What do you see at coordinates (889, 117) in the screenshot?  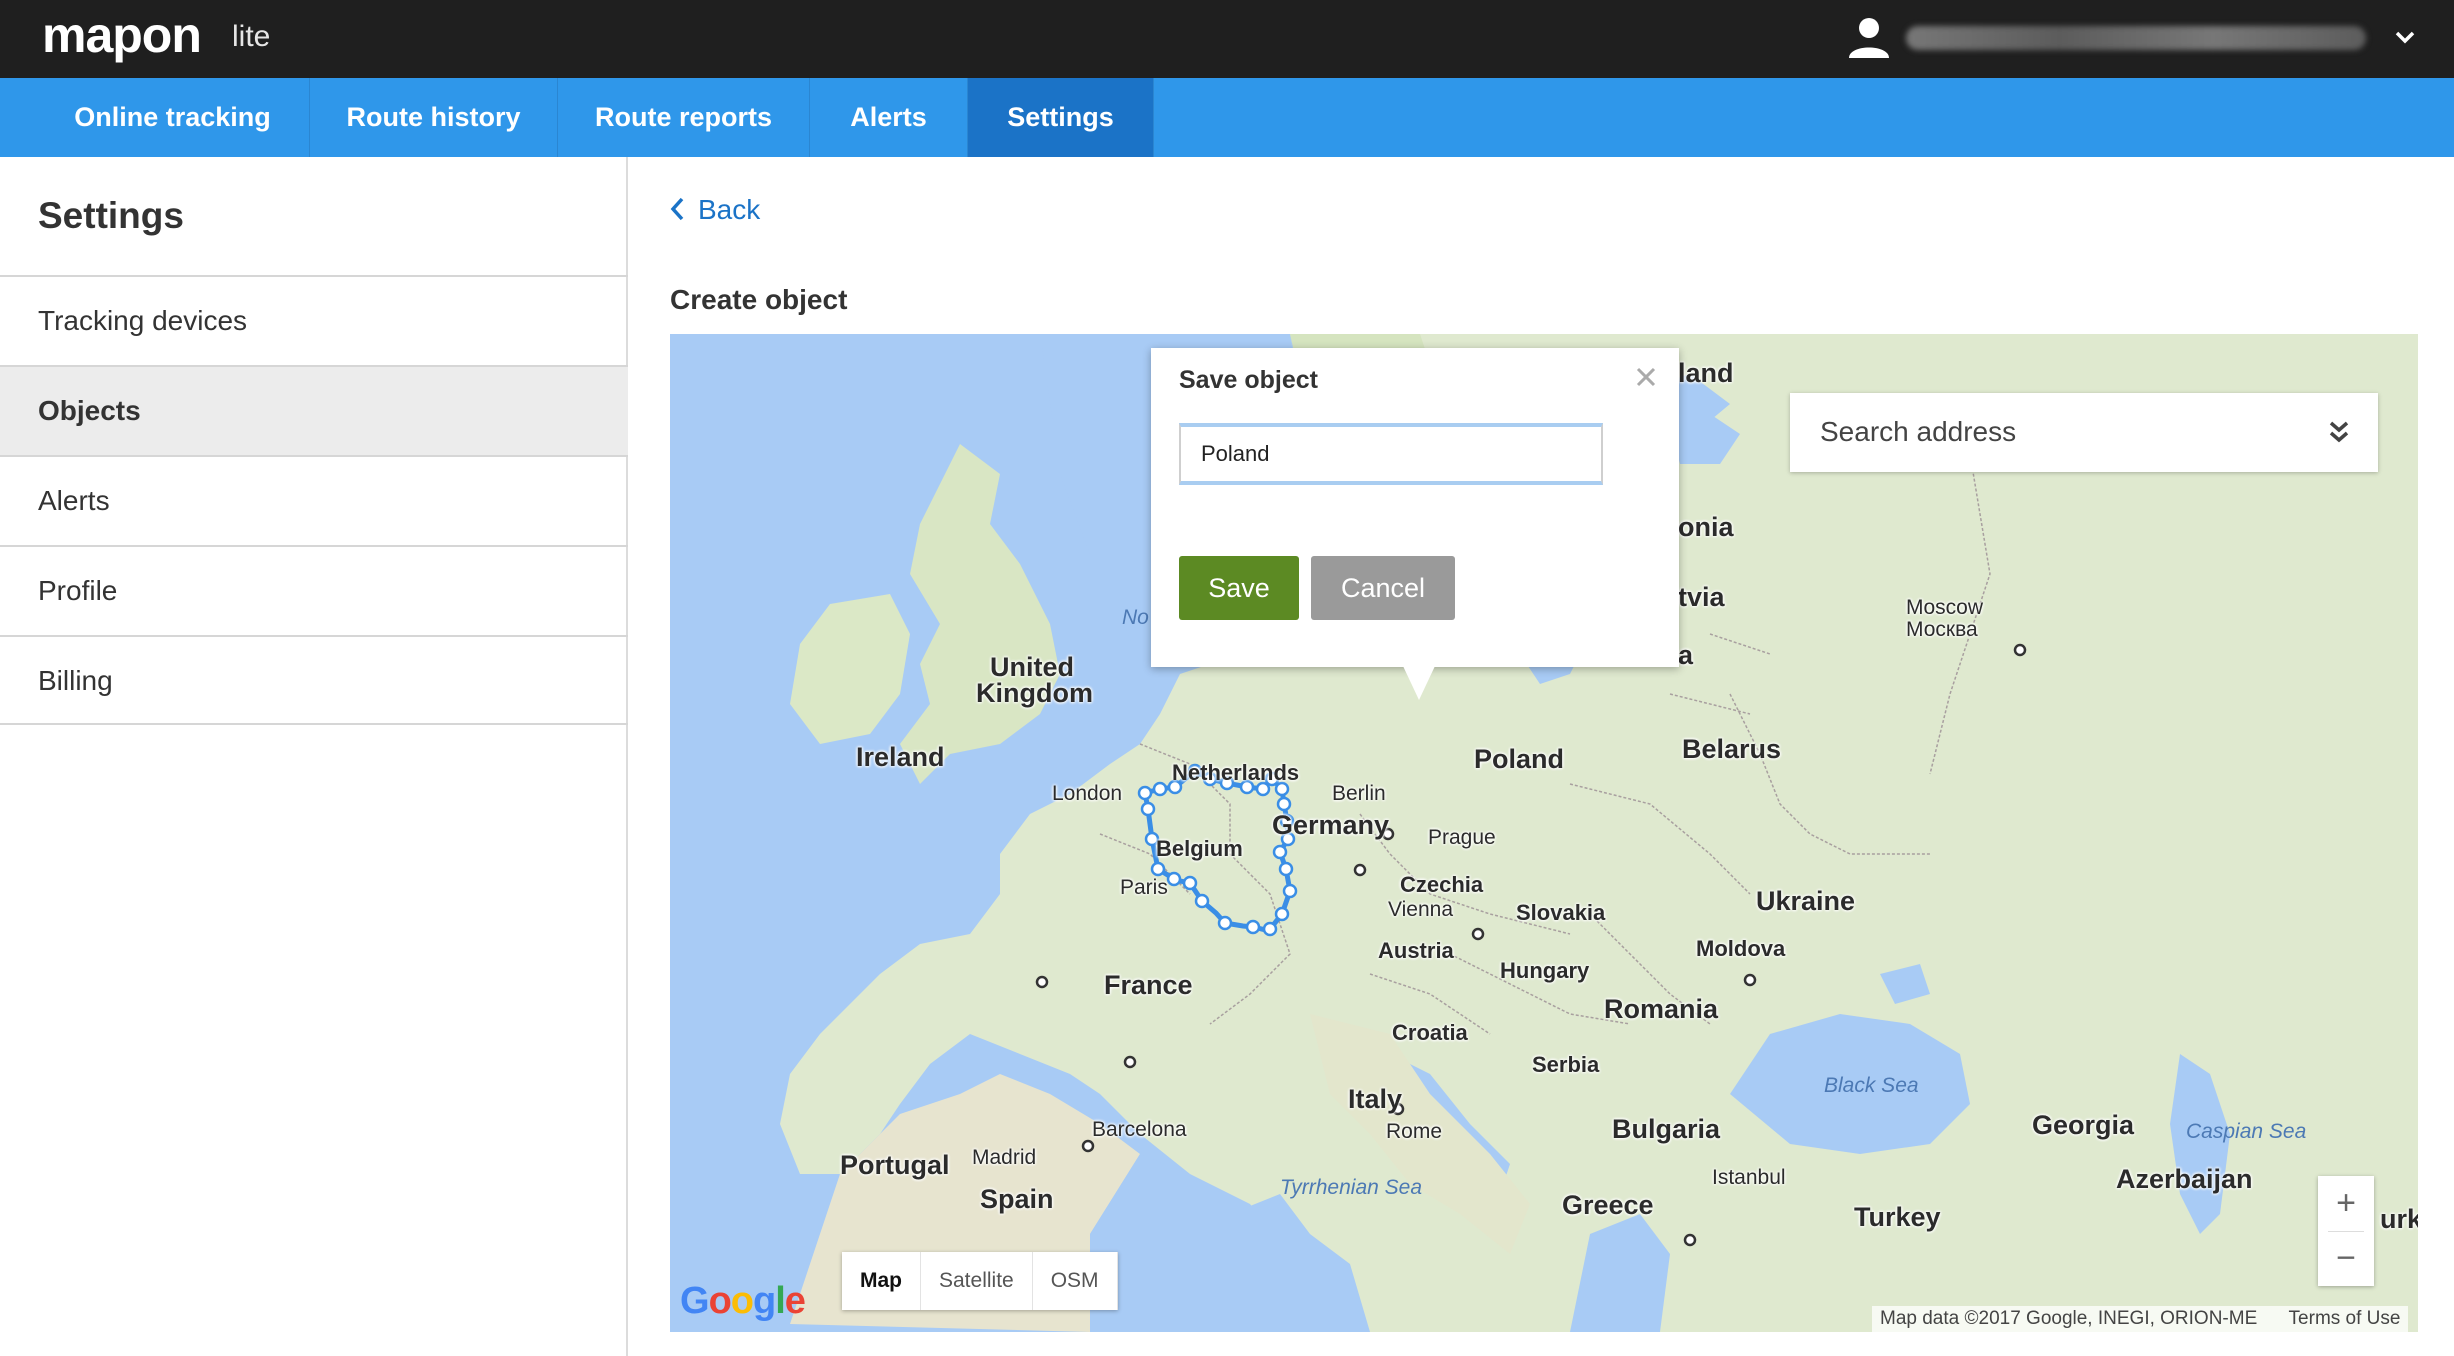 I see `tab-alerts: Alerts` at bounding box center [889, 117].